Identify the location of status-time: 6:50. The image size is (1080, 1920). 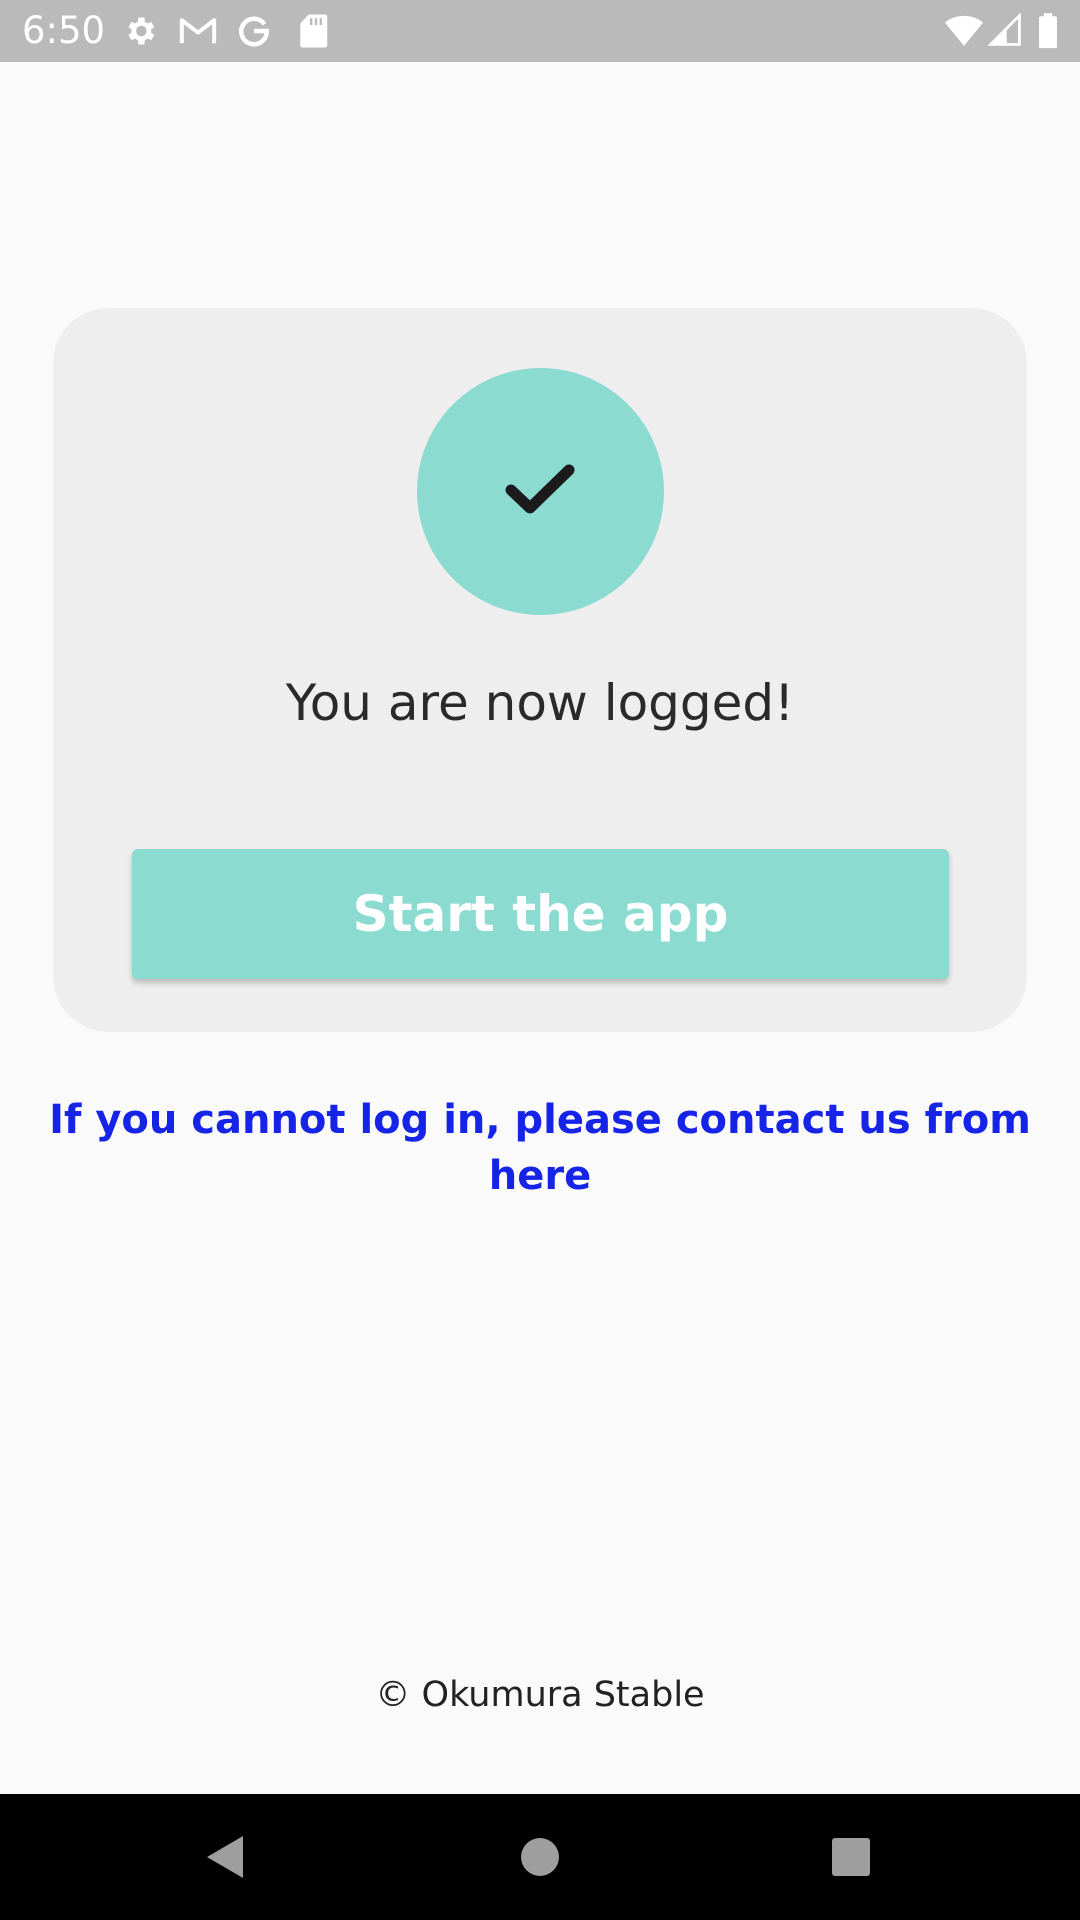
(64, 30).